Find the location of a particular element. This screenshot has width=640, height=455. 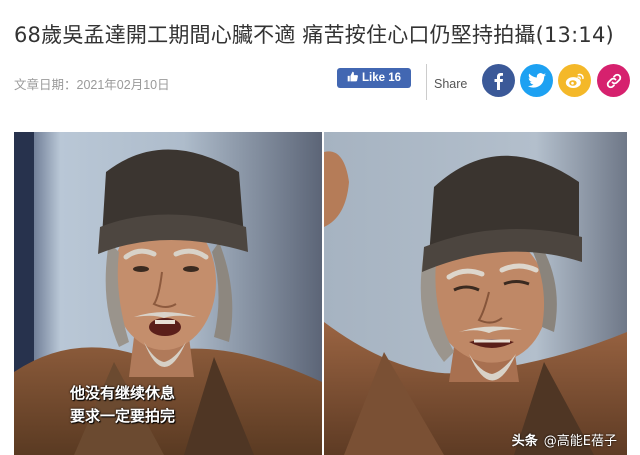

facebook-like-button: Like 16 is located at coordinates (374, 78).